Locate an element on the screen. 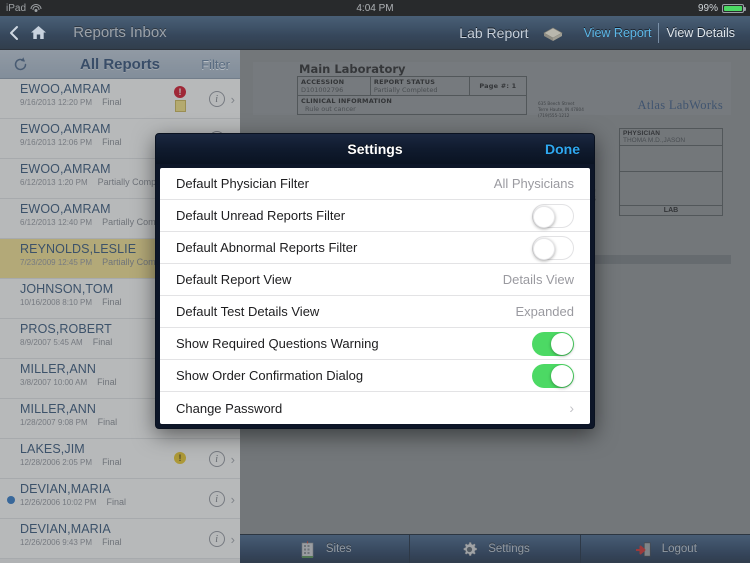 The image size is (750, 563). view-mode-segmented-control: View Report View Details is located at coordinates (659, 33).